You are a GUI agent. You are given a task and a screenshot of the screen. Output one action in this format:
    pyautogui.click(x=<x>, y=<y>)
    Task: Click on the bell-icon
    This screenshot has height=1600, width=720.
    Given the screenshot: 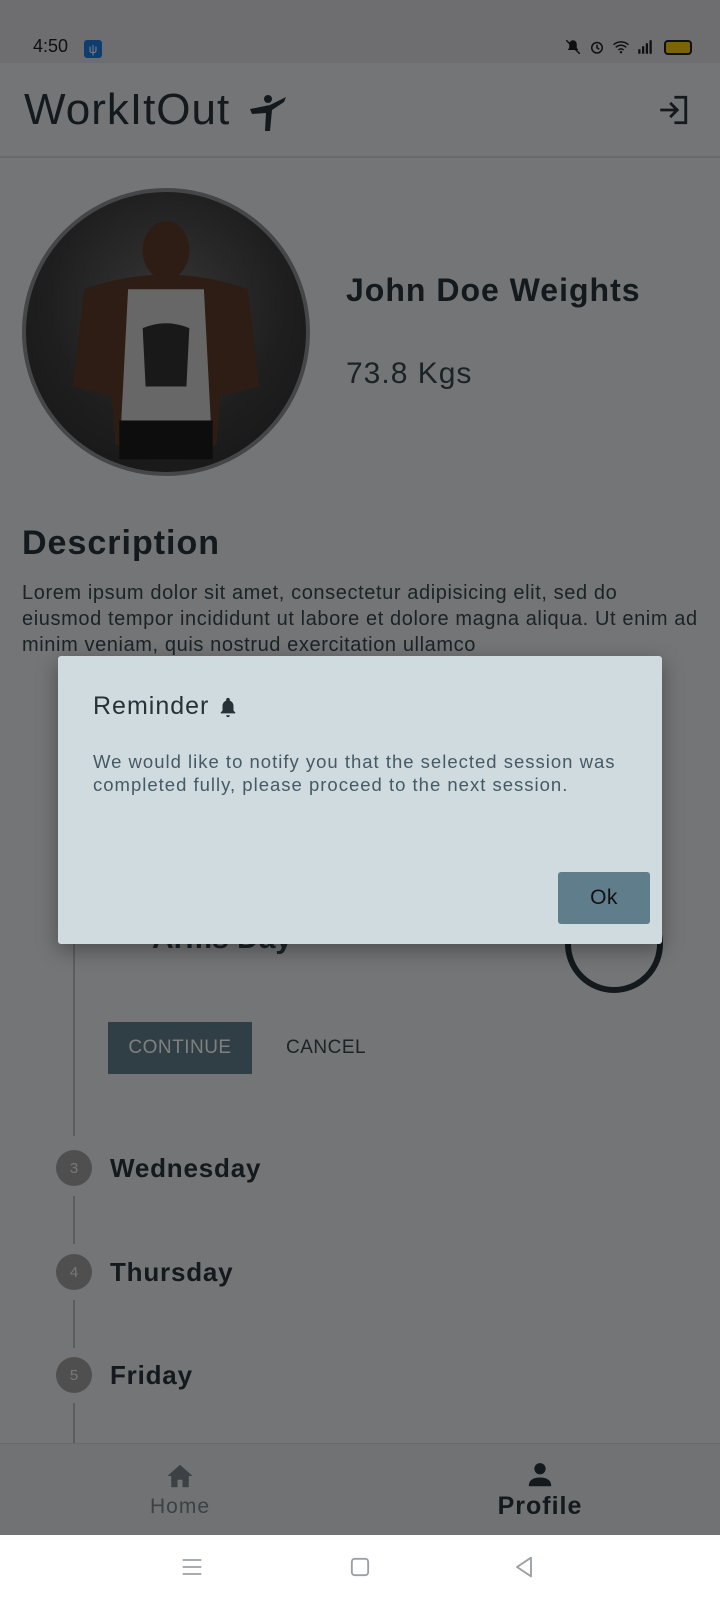 What is the action you would take?
    pyautogui.click(x=228, y=707)
    